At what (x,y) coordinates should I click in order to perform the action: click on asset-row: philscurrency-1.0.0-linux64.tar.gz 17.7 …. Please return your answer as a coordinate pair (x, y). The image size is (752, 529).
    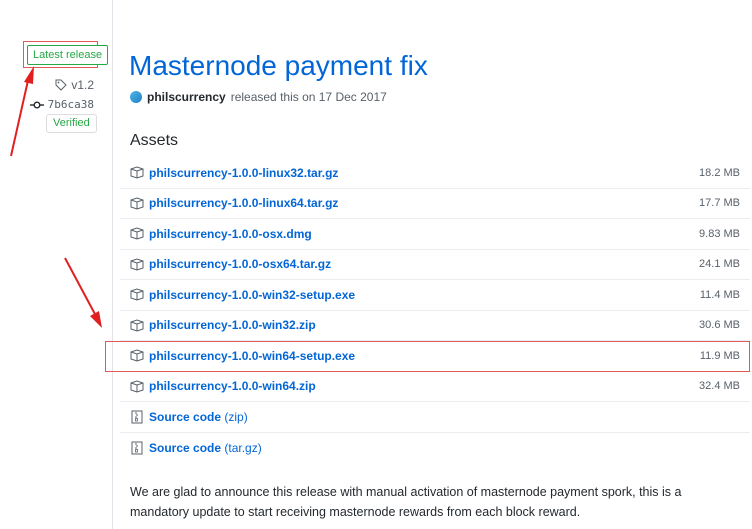
    Looking at the image, I should click on (435, 204).